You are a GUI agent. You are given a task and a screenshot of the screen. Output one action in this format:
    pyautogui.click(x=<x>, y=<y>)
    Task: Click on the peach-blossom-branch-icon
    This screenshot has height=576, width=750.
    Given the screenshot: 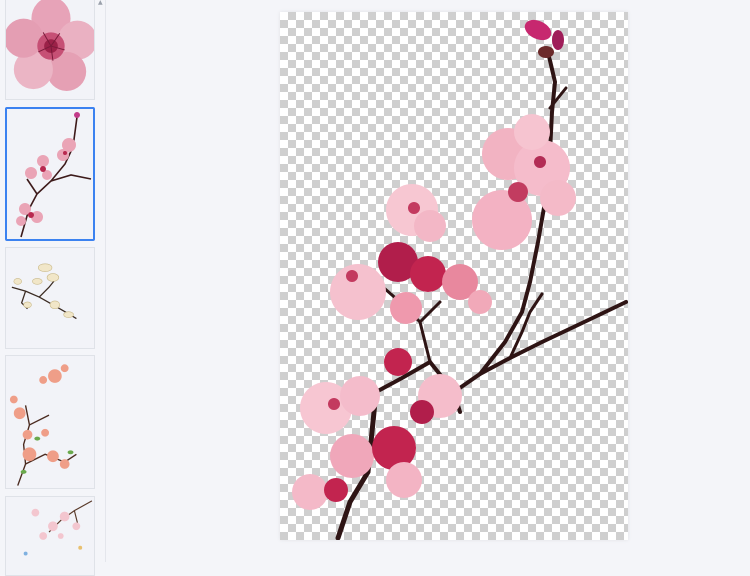 What is the action you would take?
    pyautogui.click(x=43, y=425)
    